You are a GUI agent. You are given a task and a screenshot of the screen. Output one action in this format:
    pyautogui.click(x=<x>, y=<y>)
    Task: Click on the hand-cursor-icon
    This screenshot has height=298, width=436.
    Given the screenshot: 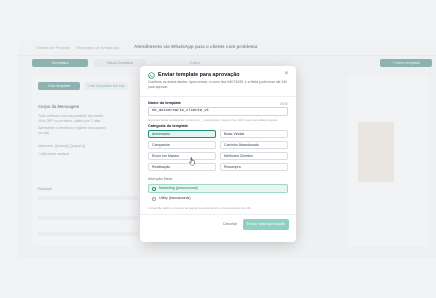 What is the action you would take?
    pyautogui.click(x=192, y=161)
    